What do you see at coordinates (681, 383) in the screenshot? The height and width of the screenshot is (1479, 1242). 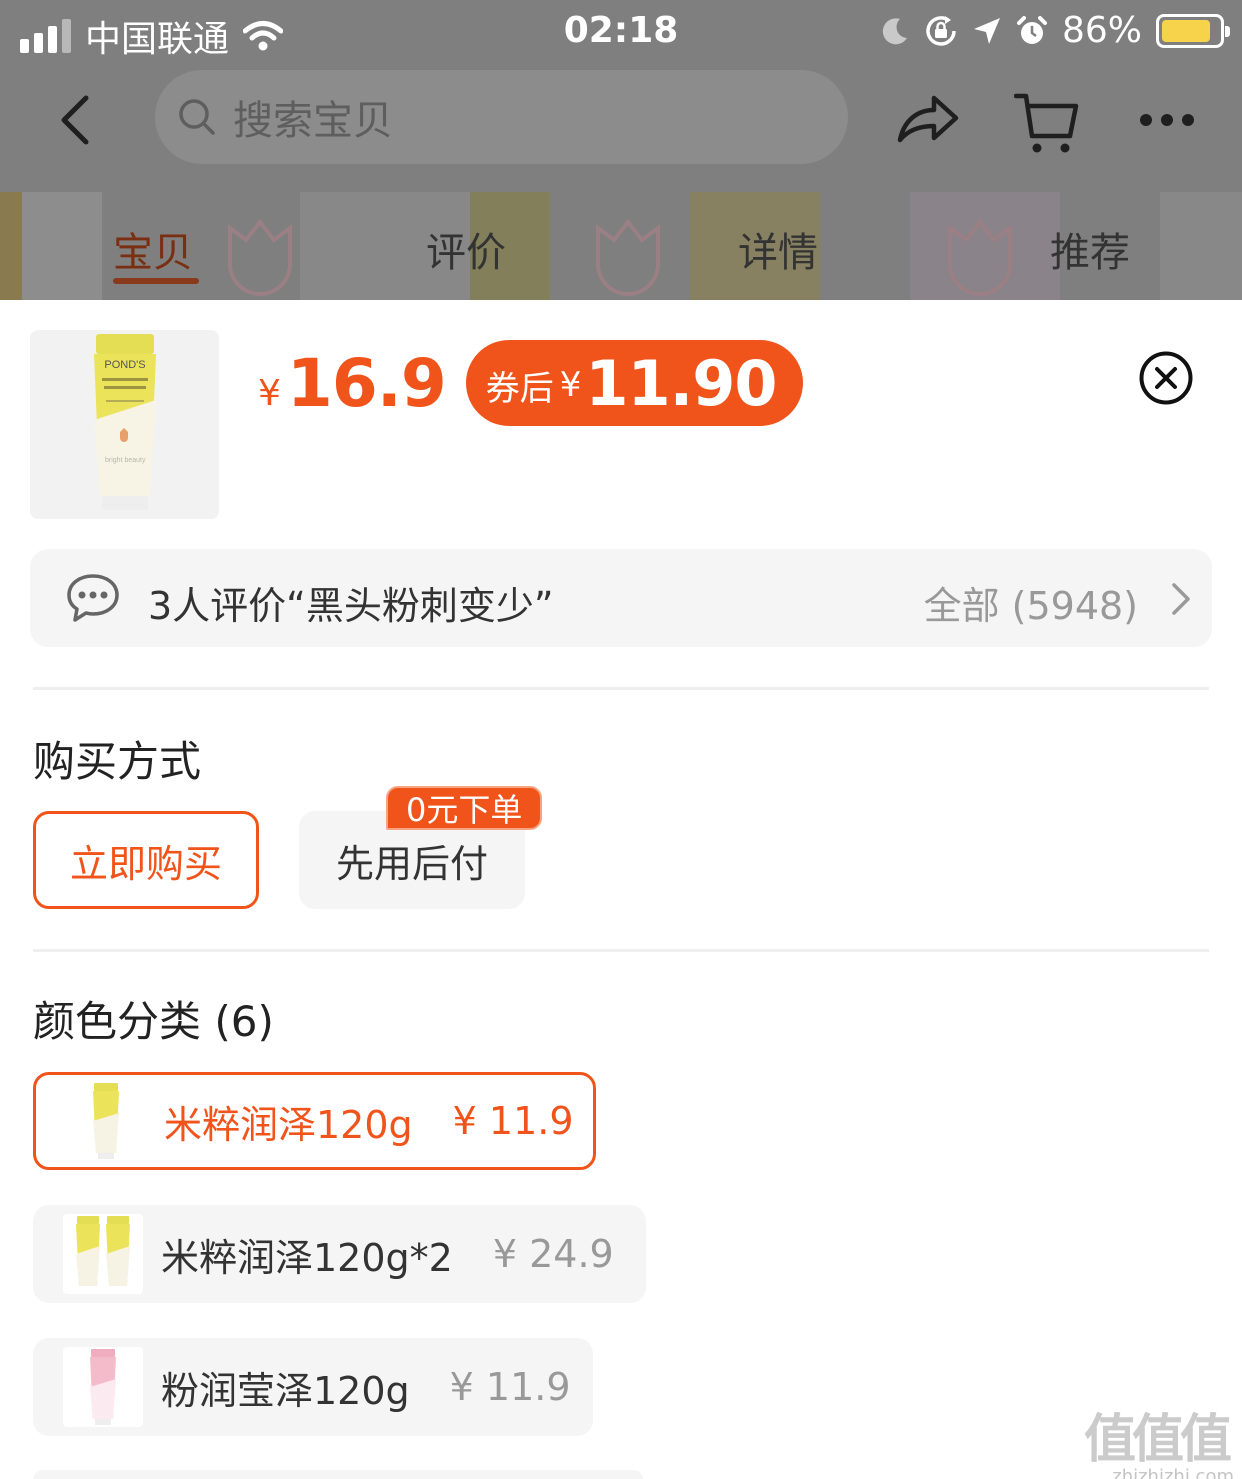 I see `coupon-price: 11.90` at bounding box center [681, 383].